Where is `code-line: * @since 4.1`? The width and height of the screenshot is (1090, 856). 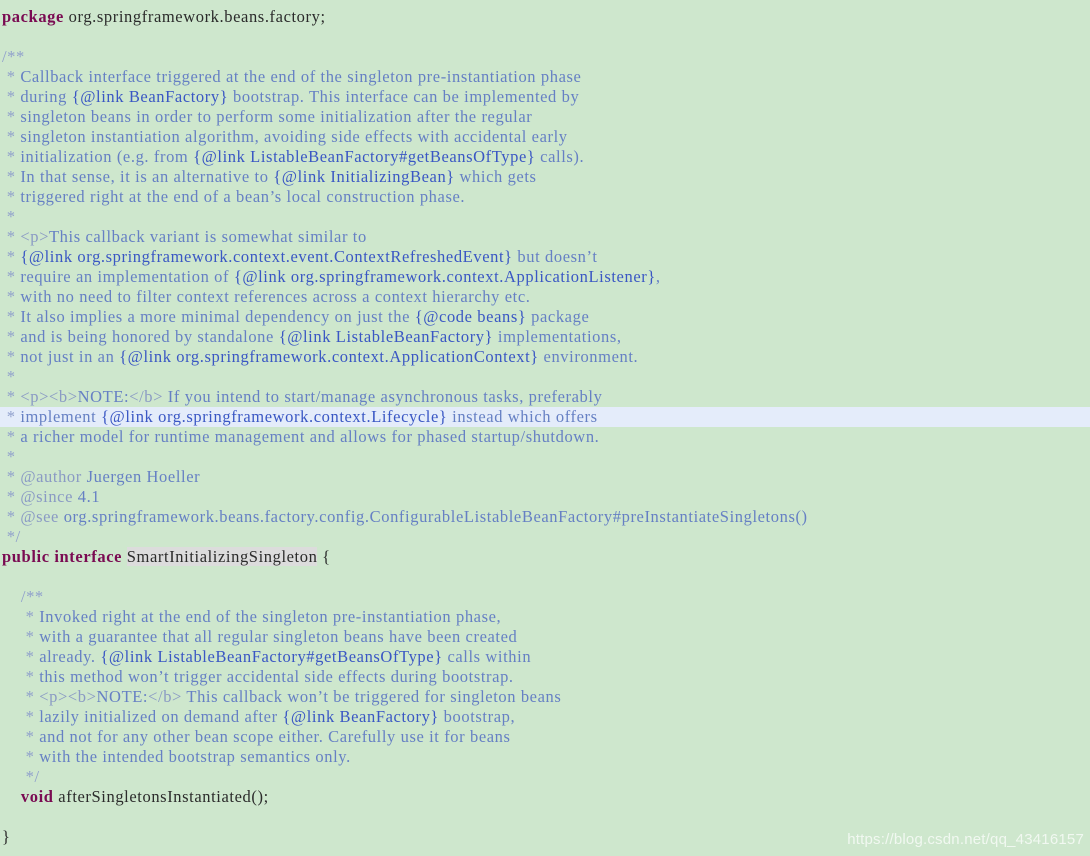 code-line: * @since 4.1 is located at coordinates (545, 497).